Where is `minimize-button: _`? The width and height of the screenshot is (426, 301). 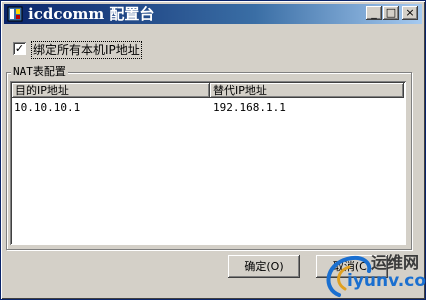
minimize-button: _ is located at coordinates (374, 13).